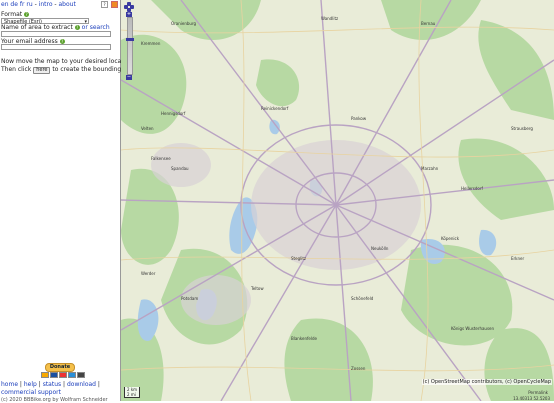 The height and width of the screenshot is (403, 554). Describe the element at coordinates (538, 392) in the screenshot. I see `permalink: Permalink` at that location.